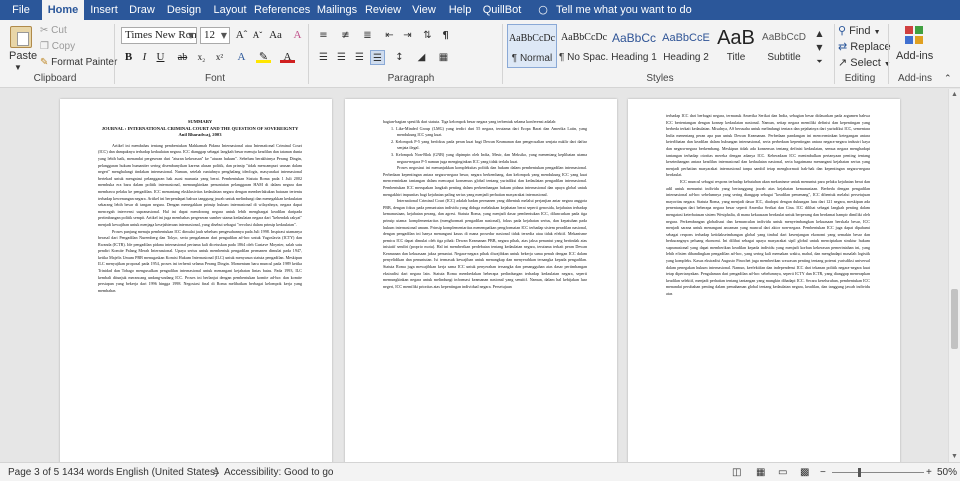  What do you see at coordinates (389, 35) in the screenshot?
I see `decrease-indent-icon: ⇤` at bounding box center [389, 35].